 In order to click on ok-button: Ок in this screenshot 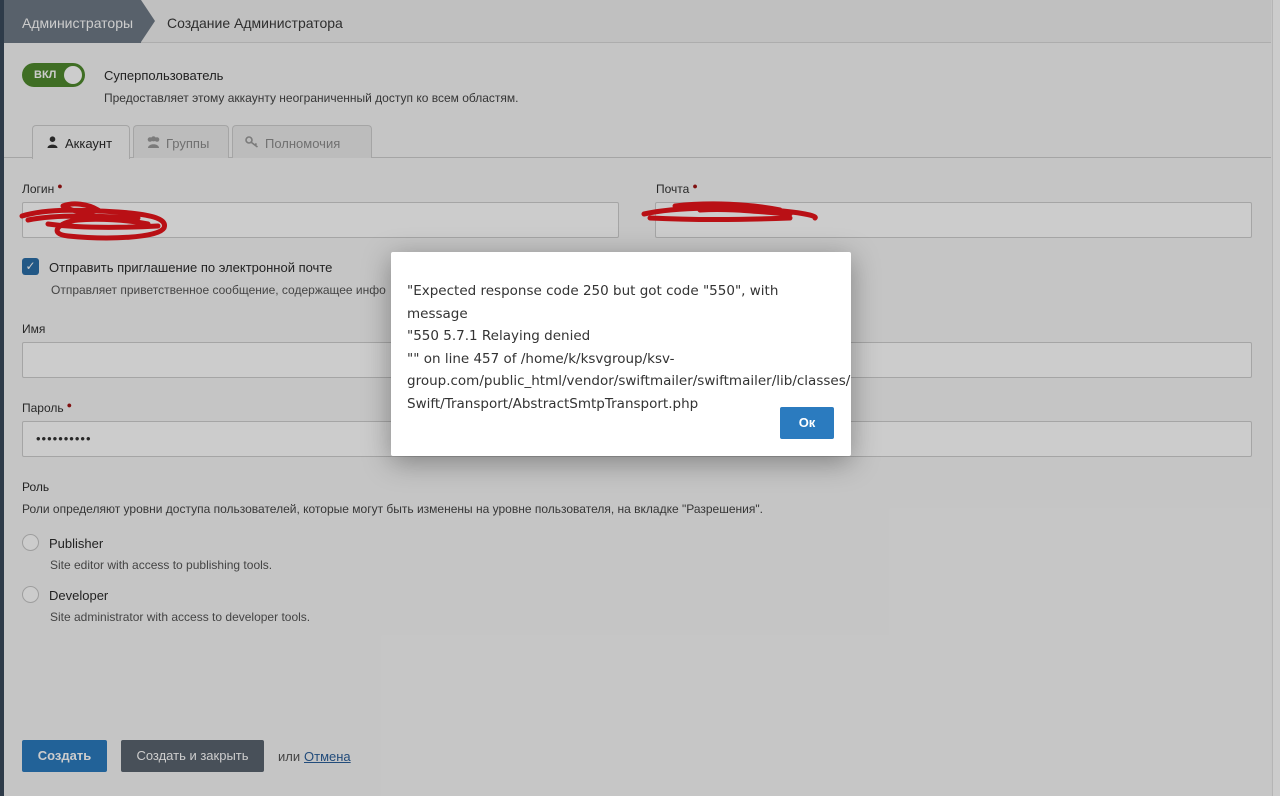, I will do `click(807, 423)`.